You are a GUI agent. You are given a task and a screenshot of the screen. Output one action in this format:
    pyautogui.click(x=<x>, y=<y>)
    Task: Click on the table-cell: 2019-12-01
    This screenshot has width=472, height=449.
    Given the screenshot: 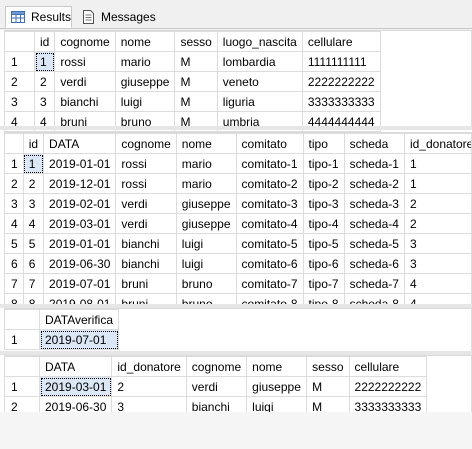 What is the action you would take?
    pyautogui.click(x=80, y=183)
    